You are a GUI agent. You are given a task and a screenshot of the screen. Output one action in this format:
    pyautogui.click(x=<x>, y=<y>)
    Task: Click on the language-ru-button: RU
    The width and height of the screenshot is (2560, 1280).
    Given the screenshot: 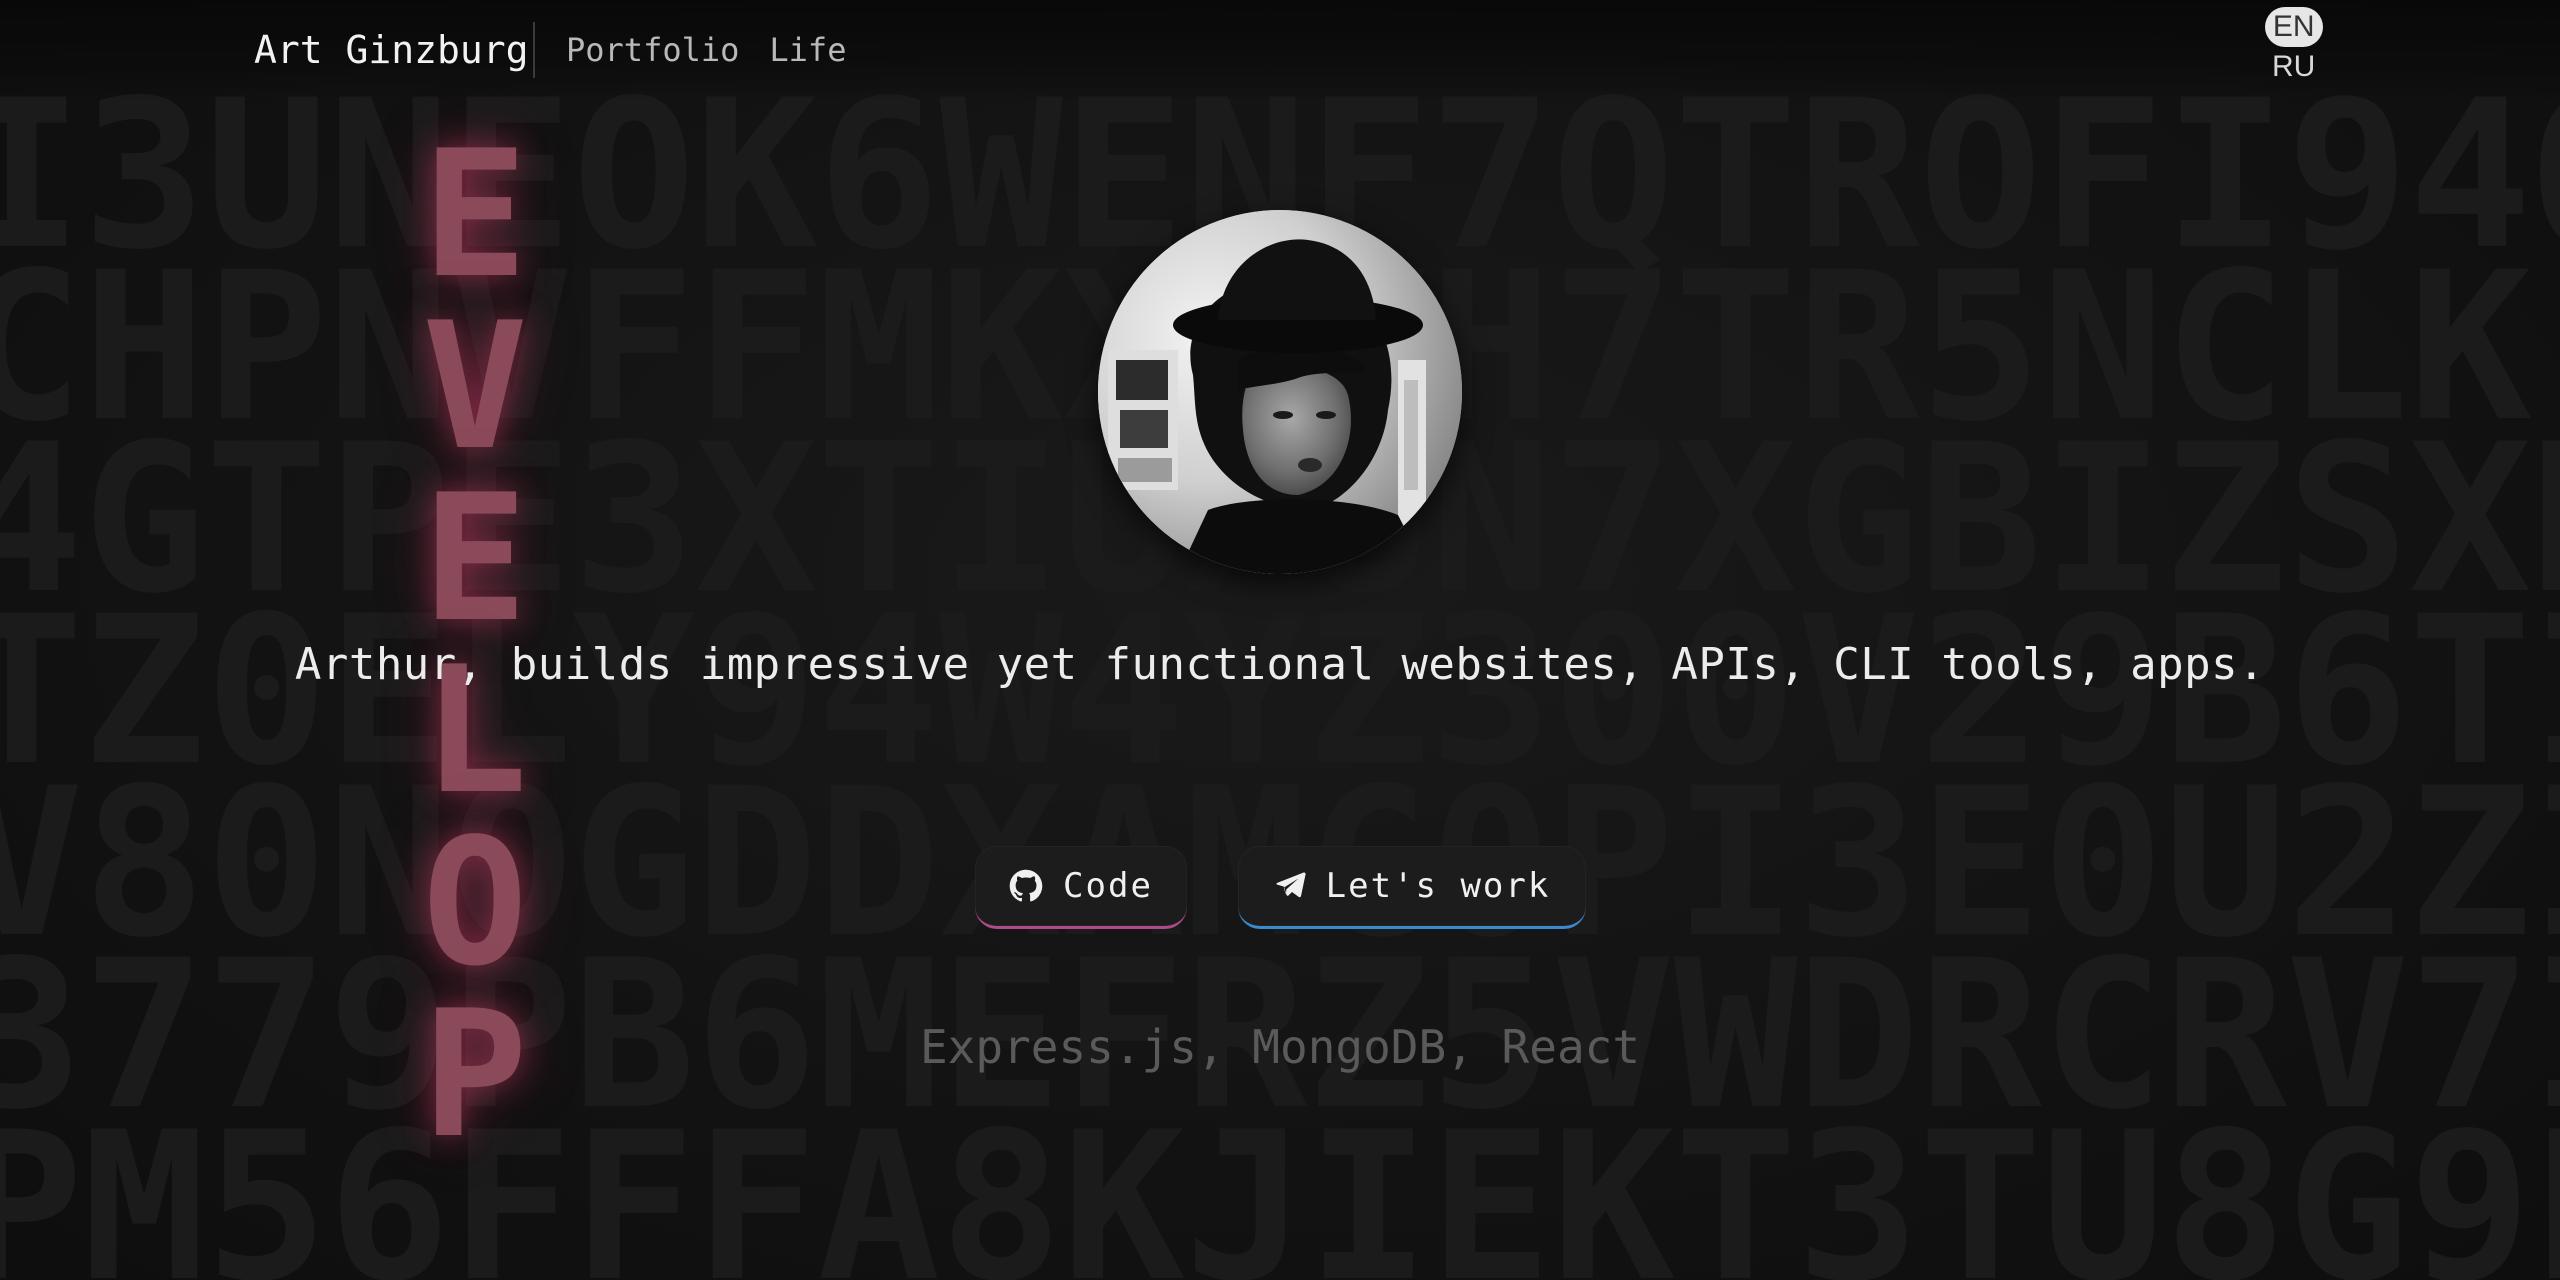 What is the action you would take?
    pyautogui.click(x=2293, y=67)
    